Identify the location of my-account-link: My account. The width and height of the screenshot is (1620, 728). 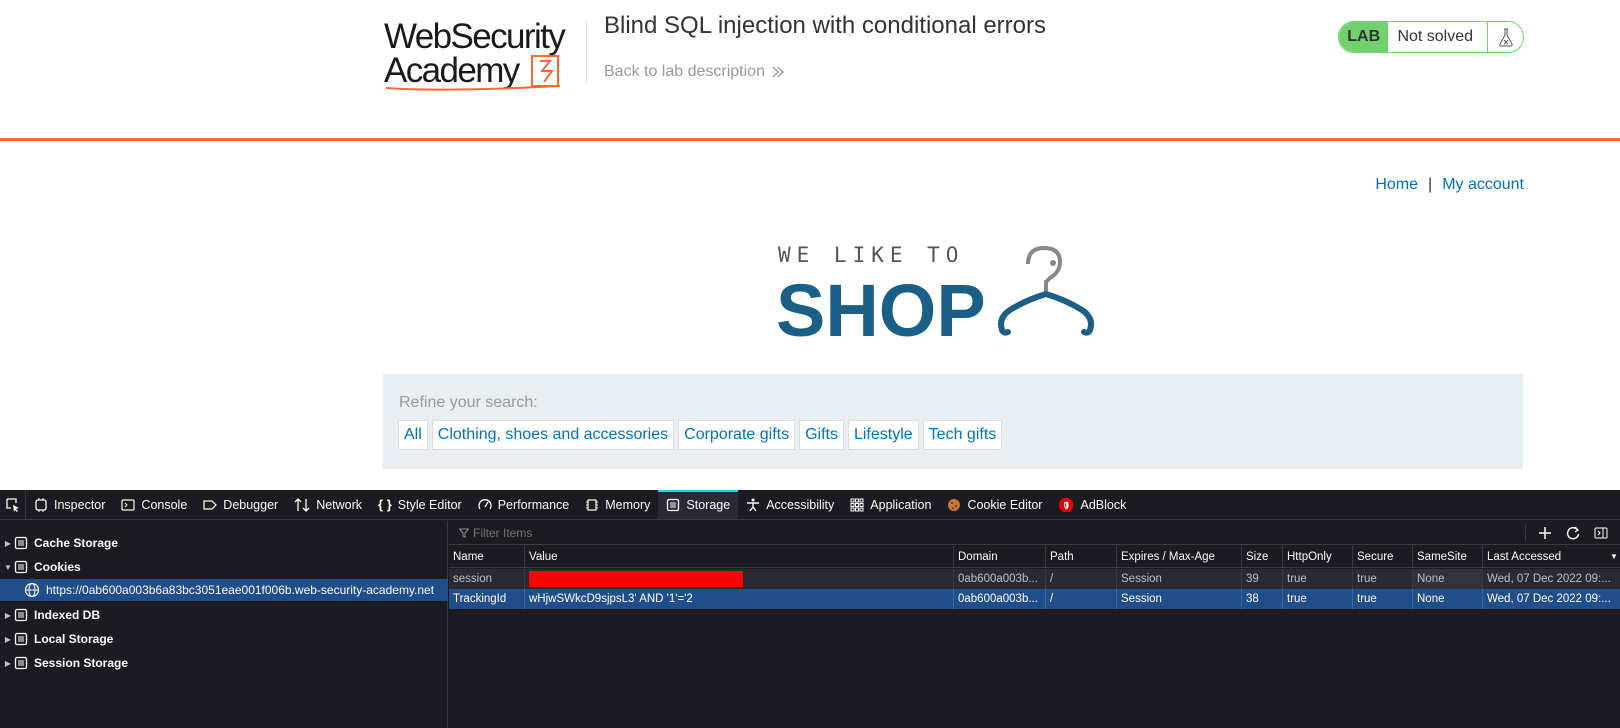
(1483, 185).